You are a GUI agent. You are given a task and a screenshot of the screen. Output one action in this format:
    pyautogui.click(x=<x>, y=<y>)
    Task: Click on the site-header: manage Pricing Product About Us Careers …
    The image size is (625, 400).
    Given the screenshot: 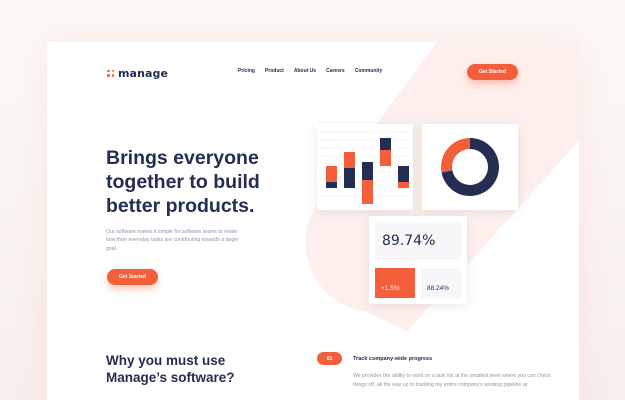 What is the action you would take?
    pyautogui.click(x=313, y=72)
    